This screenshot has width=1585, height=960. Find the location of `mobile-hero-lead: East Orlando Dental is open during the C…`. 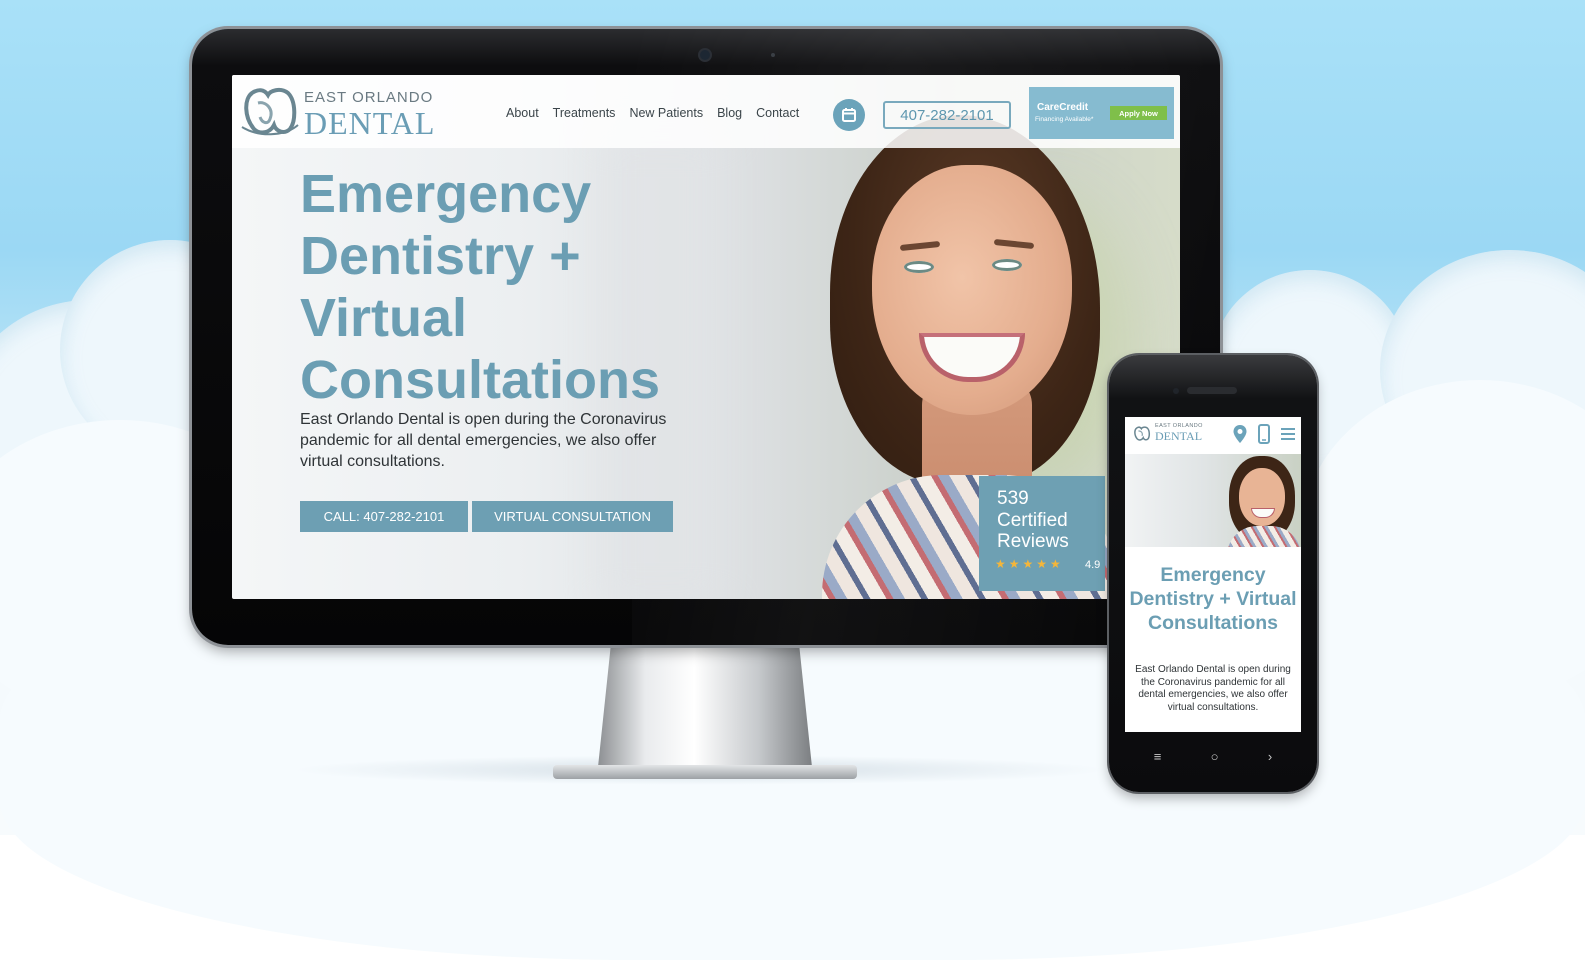

mobile-hero-lead: East Orlando Dental is open during the C… is located at coordinates (1213, 688).